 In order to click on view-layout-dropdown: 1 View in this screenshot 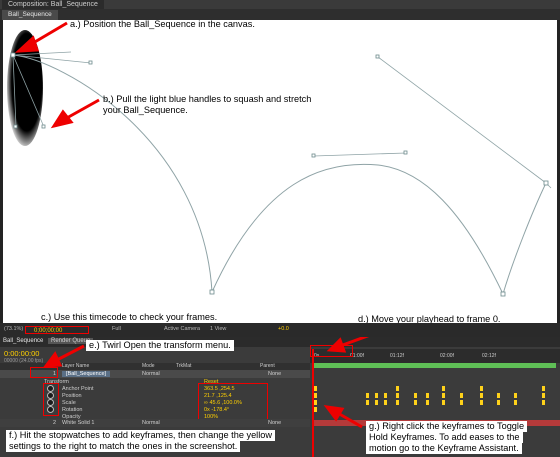, I will do `click(218, 329)`.